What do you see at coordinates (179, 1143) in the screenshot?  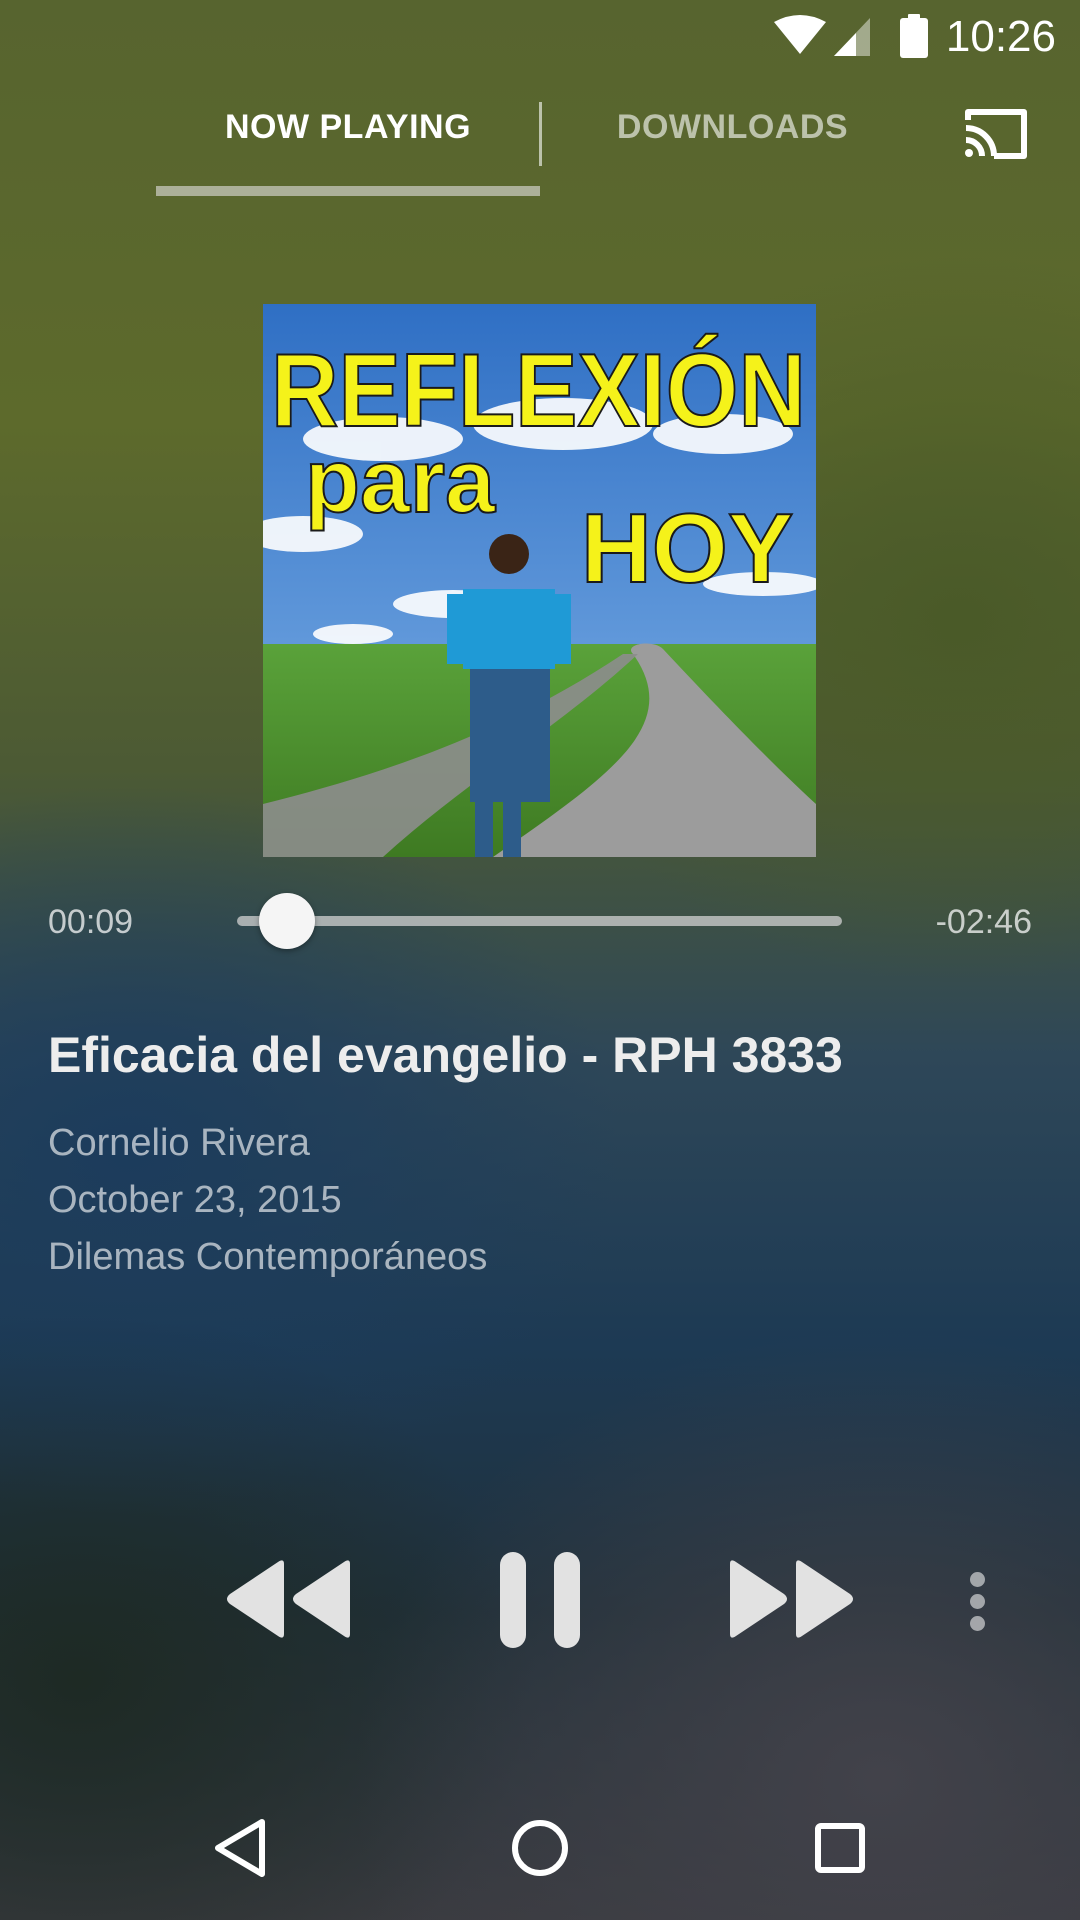 I see `episode-author: Cornelio Rivera` at bounding box center [179, 1143].